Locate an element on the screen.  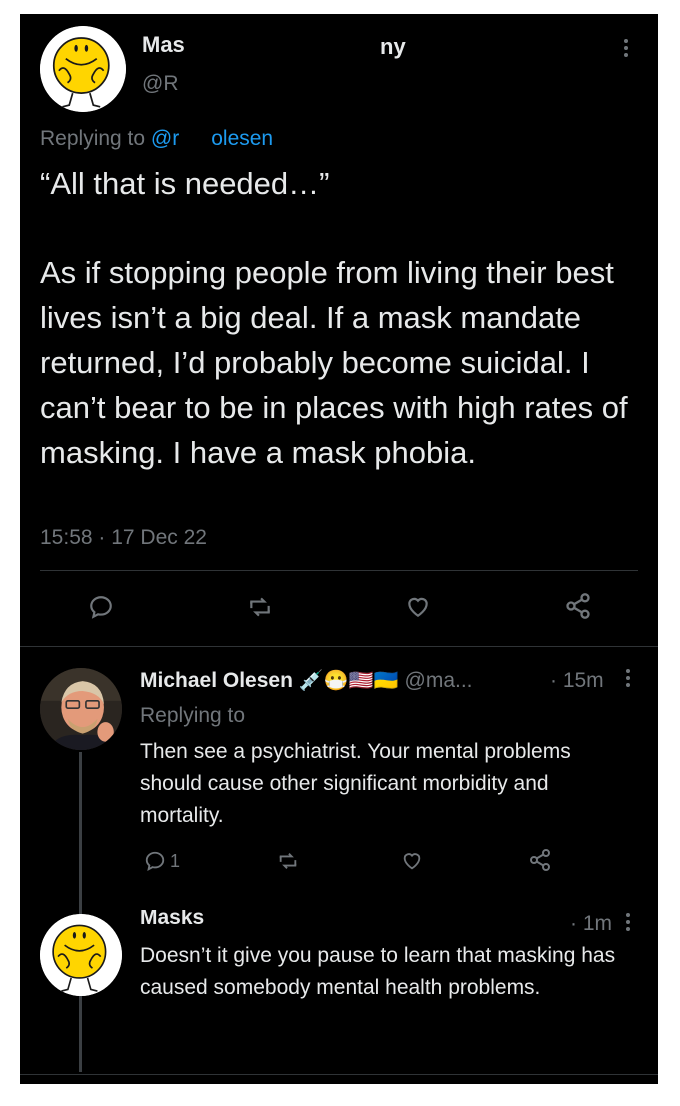
main-display-name: Mas is located at coordinates (163, 45).